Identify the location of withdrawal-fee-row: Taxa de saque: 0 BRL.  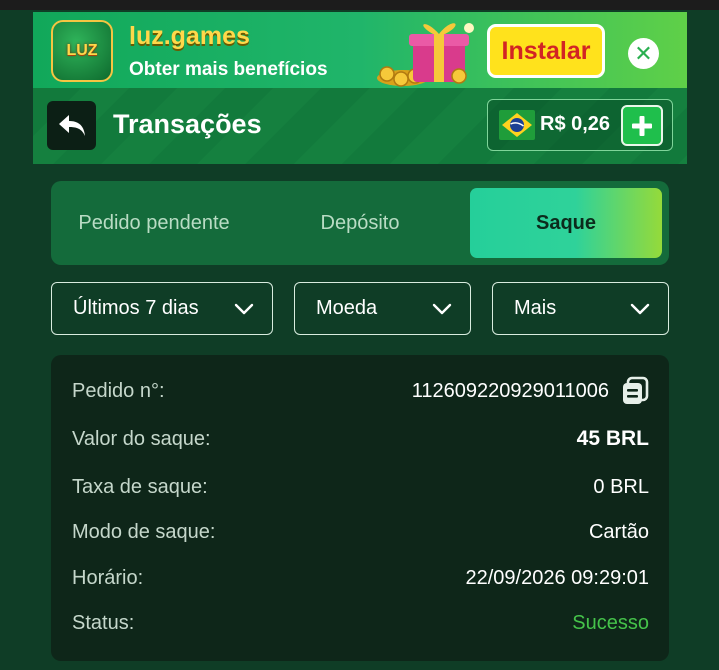
(360, 487).